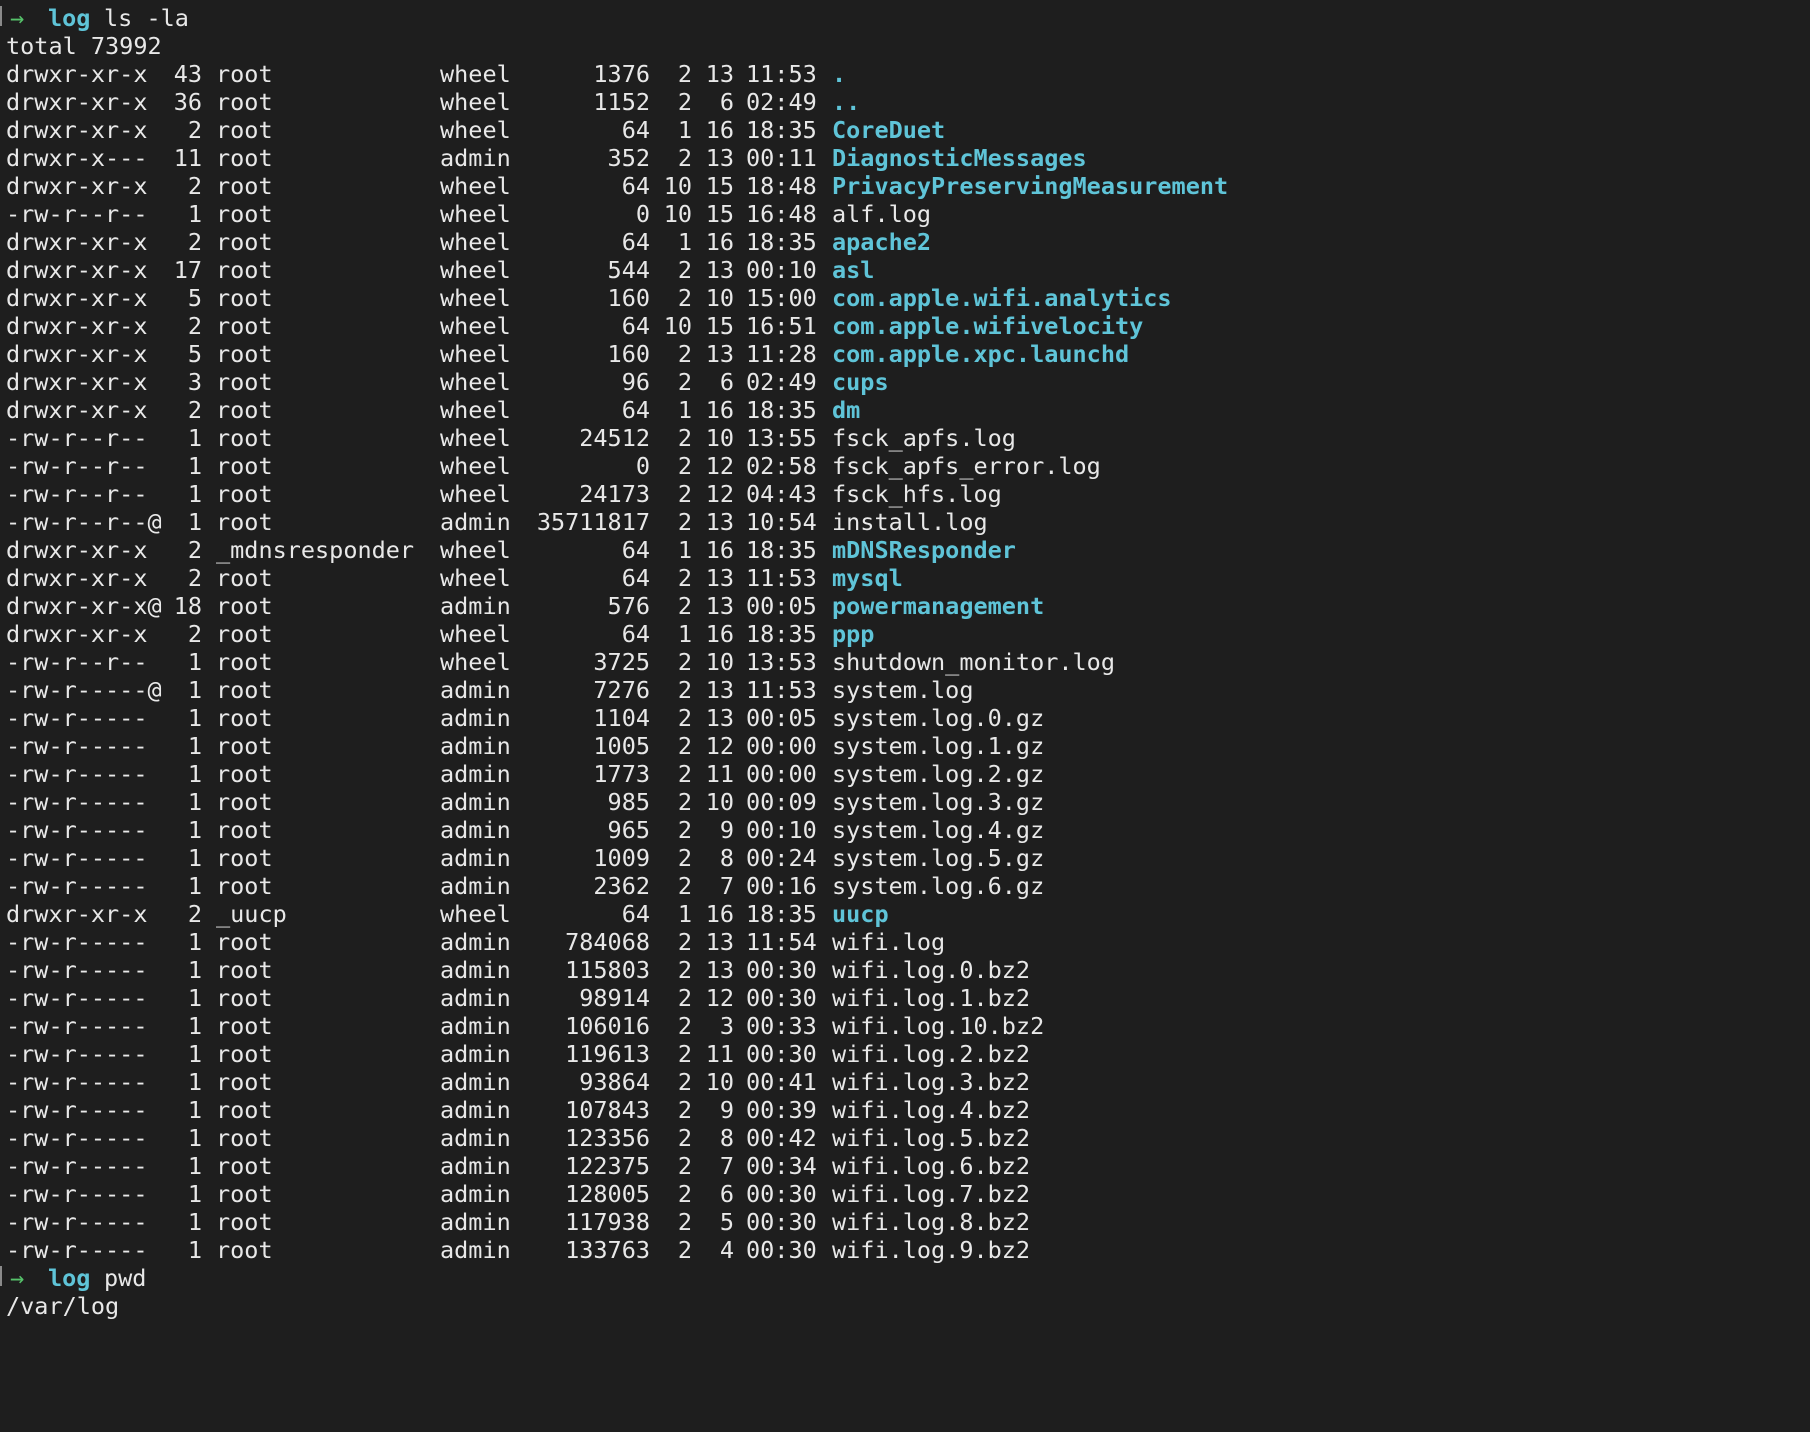 The image size is (1810, 1432). I want to click on listing-name: system.log, so click(903, 690).